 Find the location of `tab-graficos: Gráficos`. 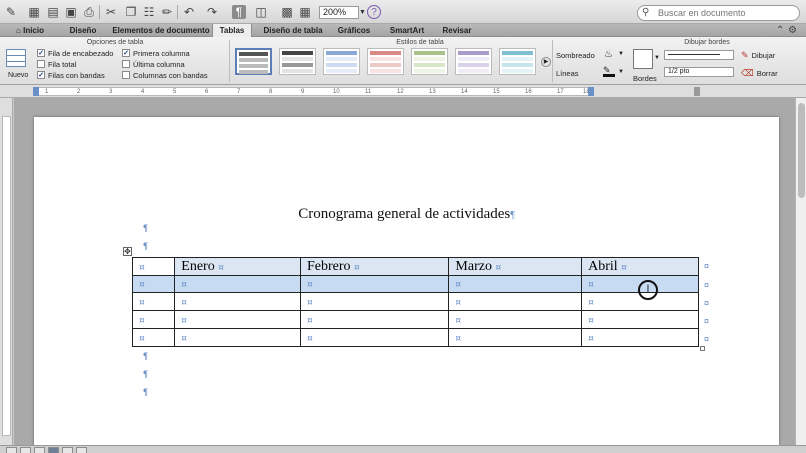

tab-graficos: Gráficos is located at coordinates (354, 30).